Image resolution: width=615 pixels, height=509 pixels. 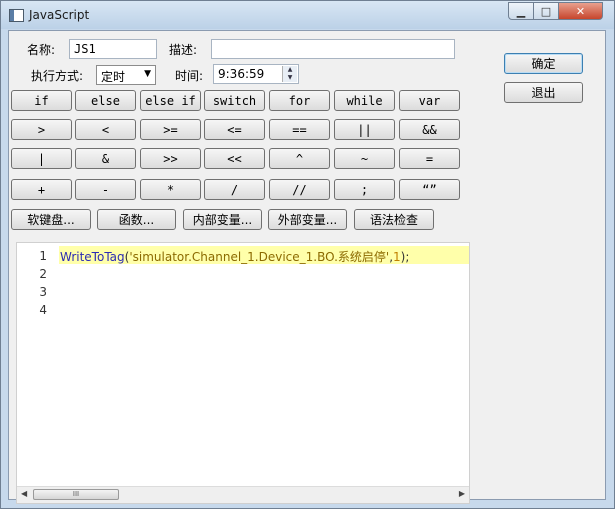 I want to click on keyword-button-divide: /, so click(x=234, y=189).